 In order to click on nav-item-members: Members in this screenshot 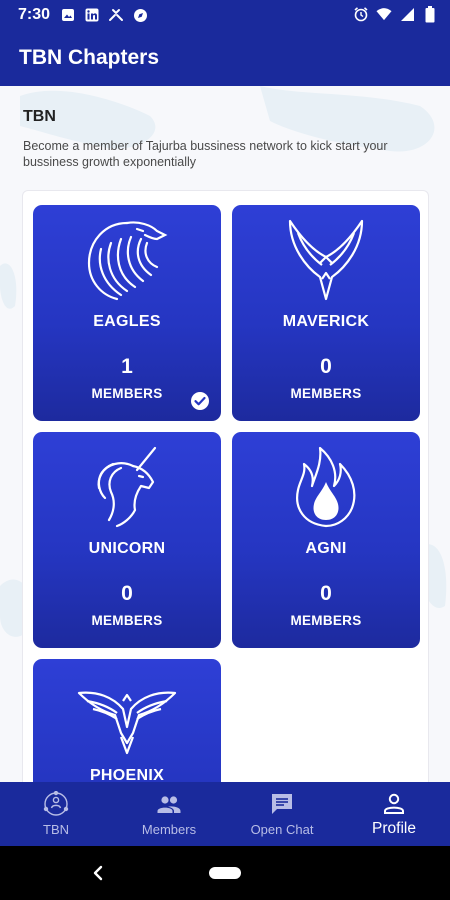, I will do `click(169, 814)`.